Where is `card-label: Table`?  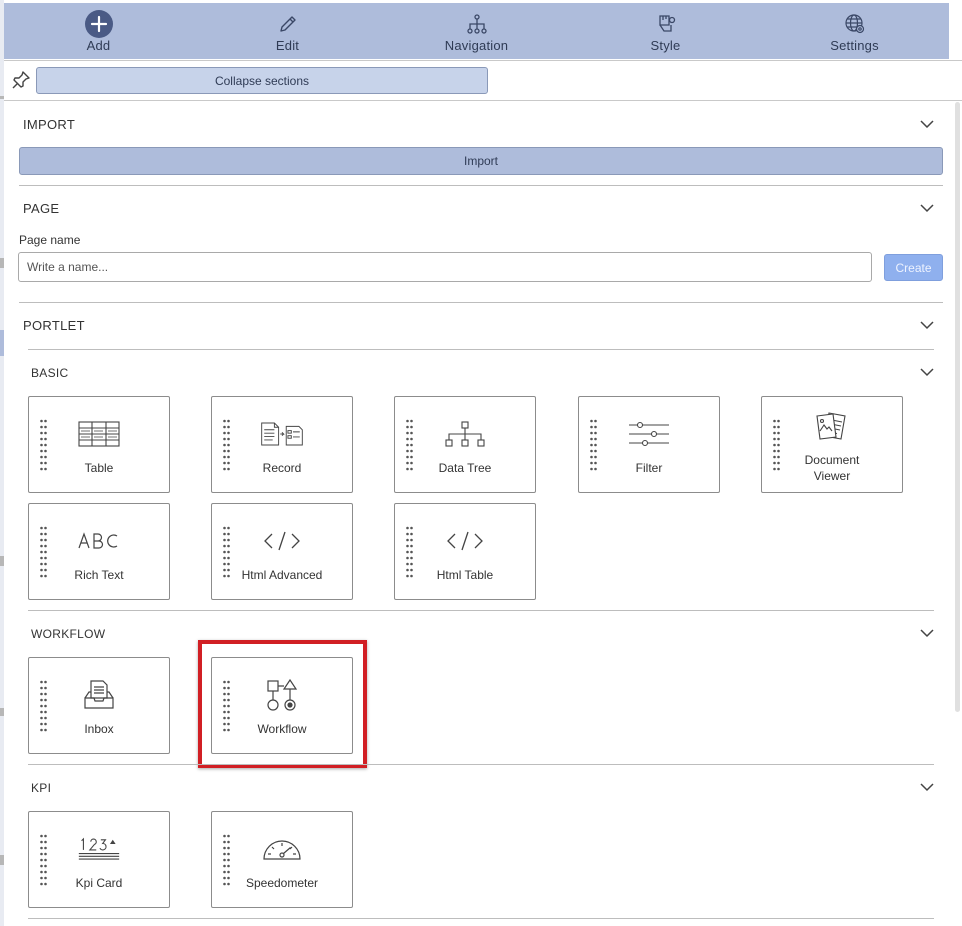 card-label: Table is located at coordinates (99, 468).